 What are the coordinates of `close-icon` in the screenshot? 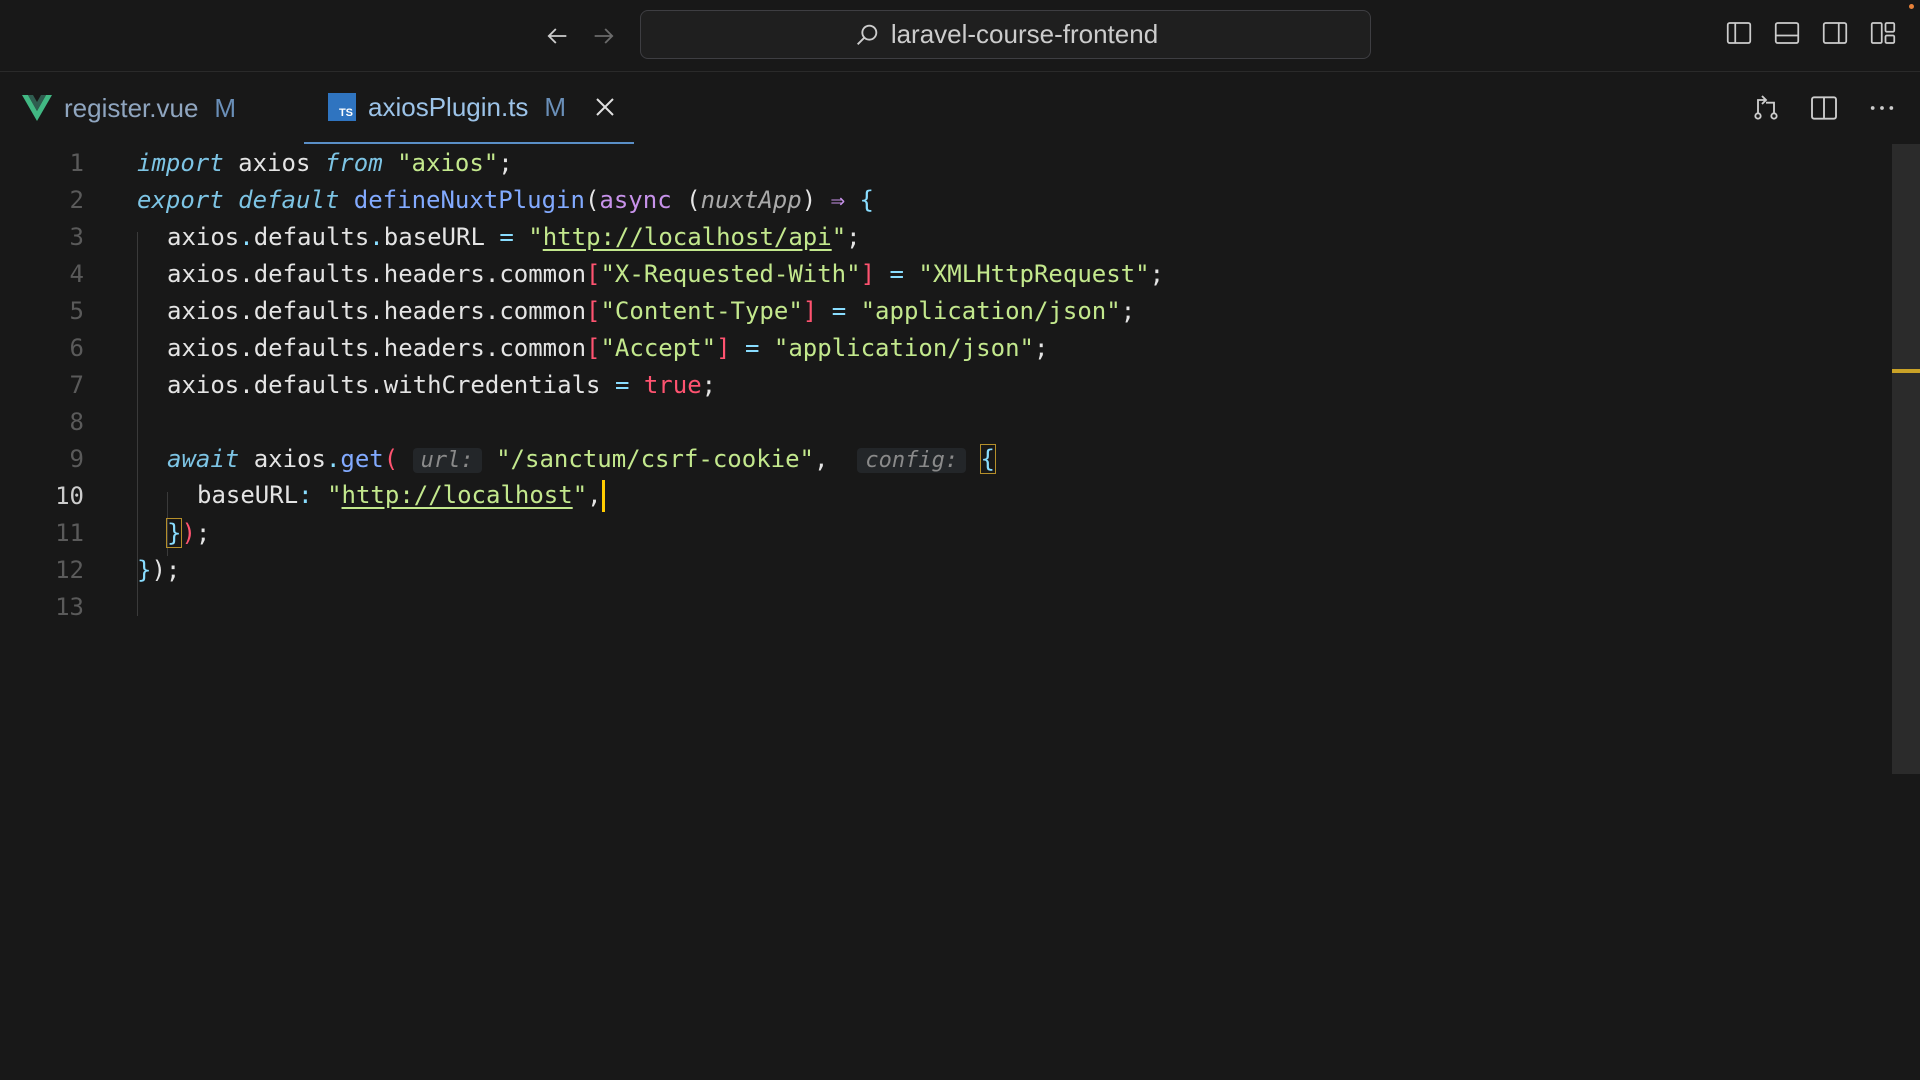 It's located at (605, 107).